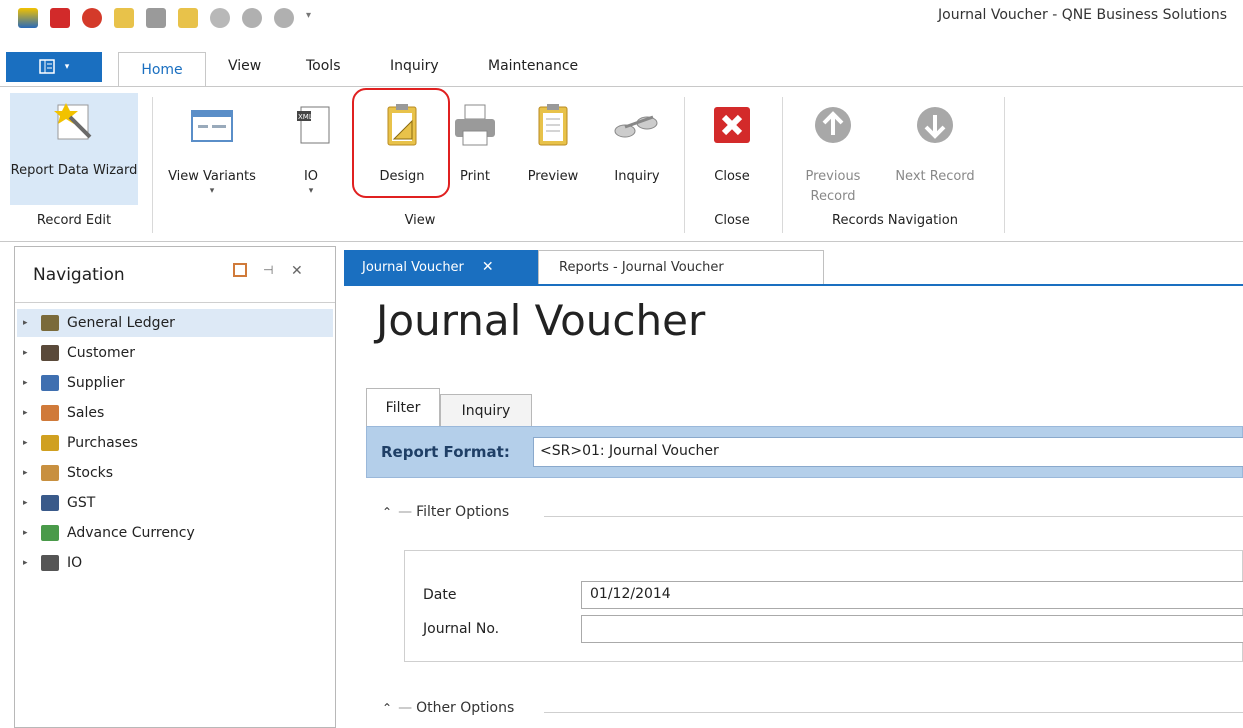 The width and height of the screenshot is (1243, 728). Describe the element at coordinates (244, 66) in the screenshot. I see `tab-view: View` at that location.